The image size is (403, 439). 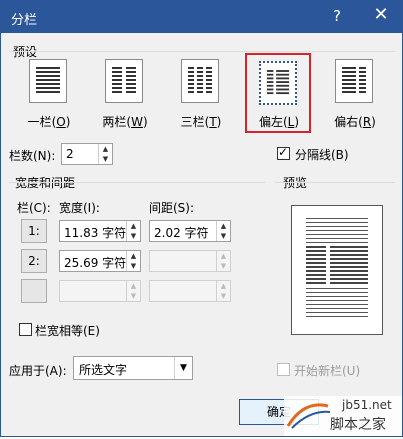 I want to click on column-3-spacing-stepper: ▲ ▼, so click(x=190, y=291).